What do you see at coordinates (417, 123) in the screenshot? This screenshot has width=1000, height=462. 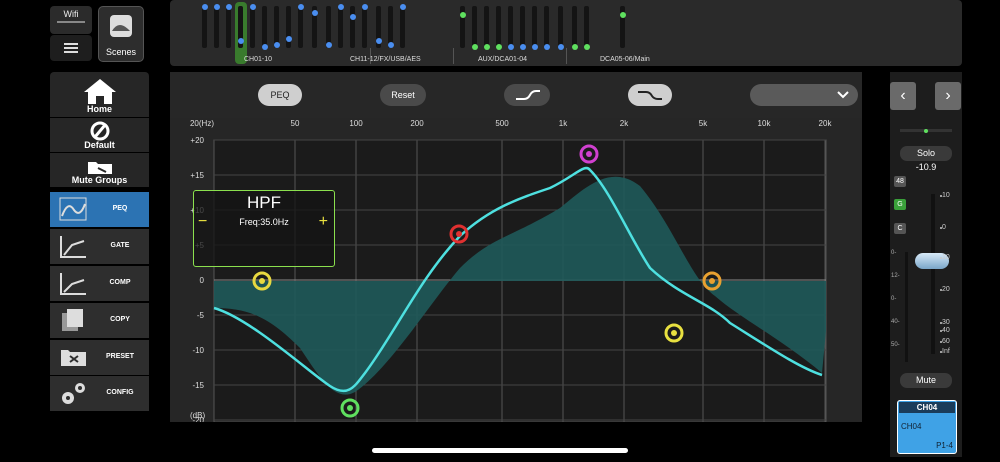 I see `frequency-tick-label: 200` at bounding box center [417, 123].